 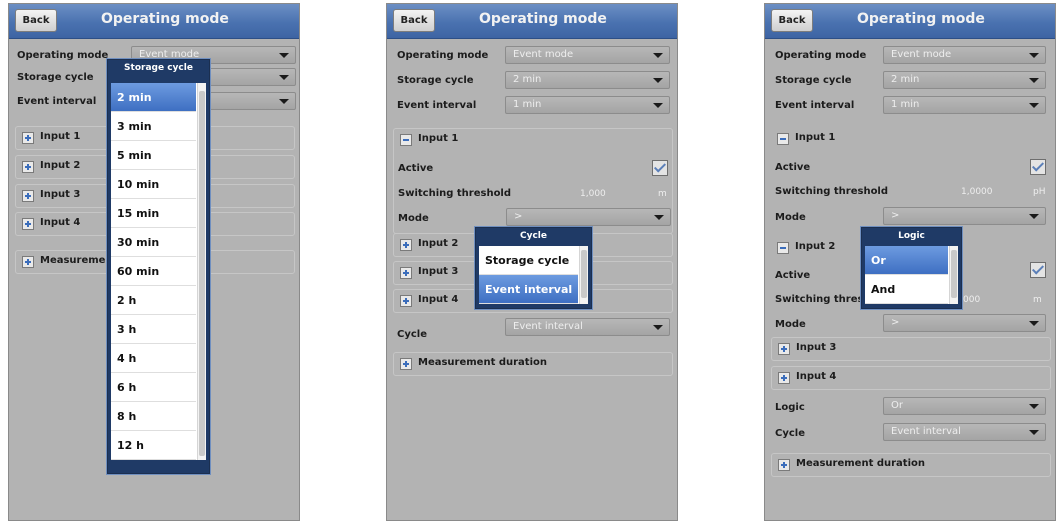 I want to click on mode-dropdown: >, so click(x=588, y=217).